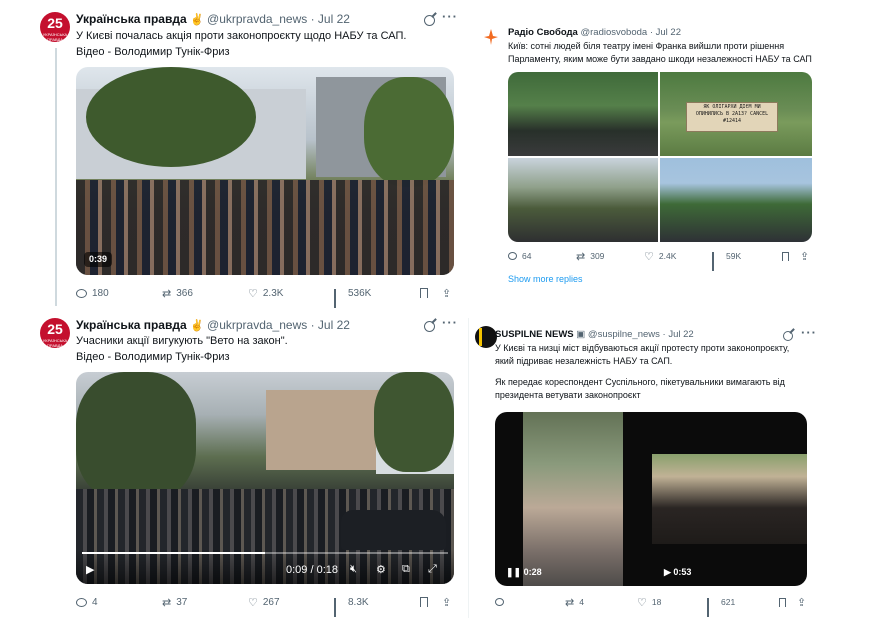  Describe the element at coordinates (393, 530) in the screenshot. I see `car` at that location.